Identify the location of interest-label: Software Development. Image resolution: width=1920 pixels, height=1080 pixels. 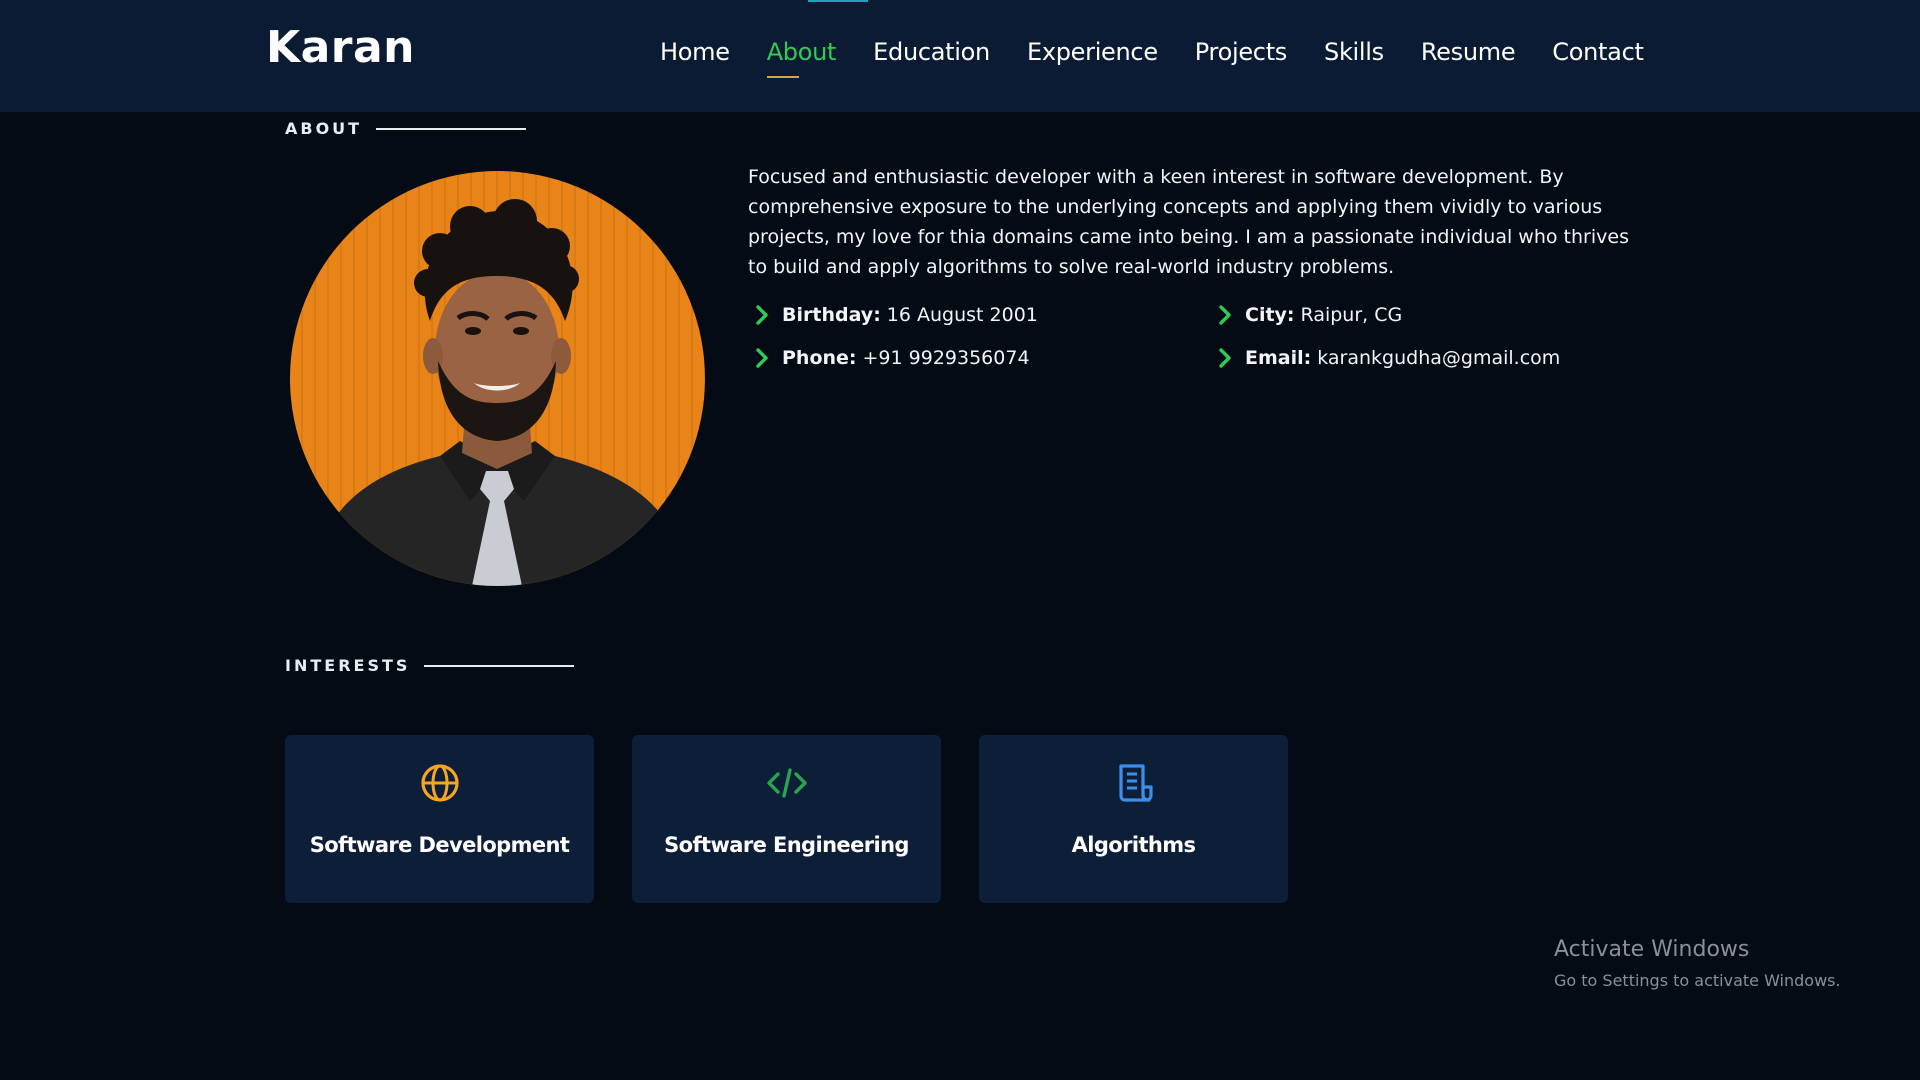
(439, 845).